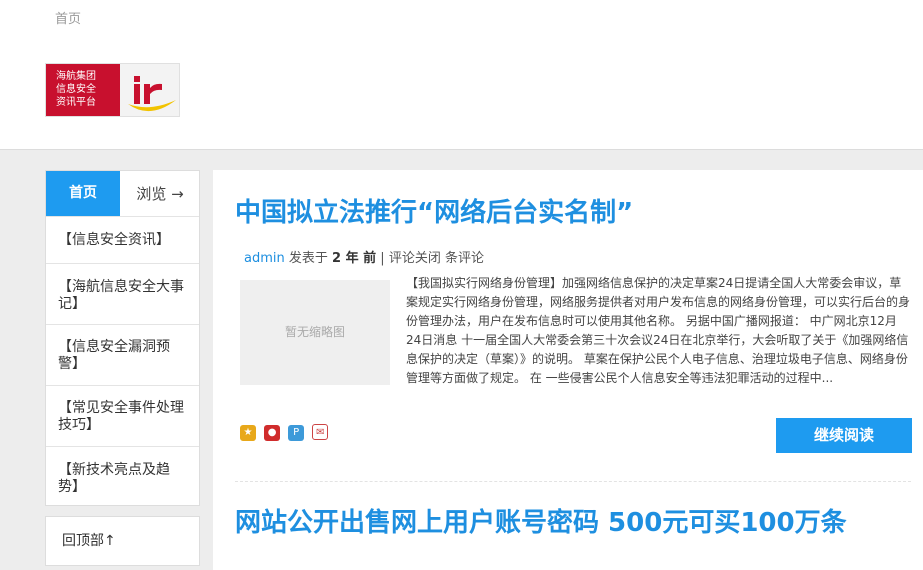 The height and width of the screenshot is (570, 923). I want to click on post-thumbnail: 暂无缩略图, so click(315, 332).